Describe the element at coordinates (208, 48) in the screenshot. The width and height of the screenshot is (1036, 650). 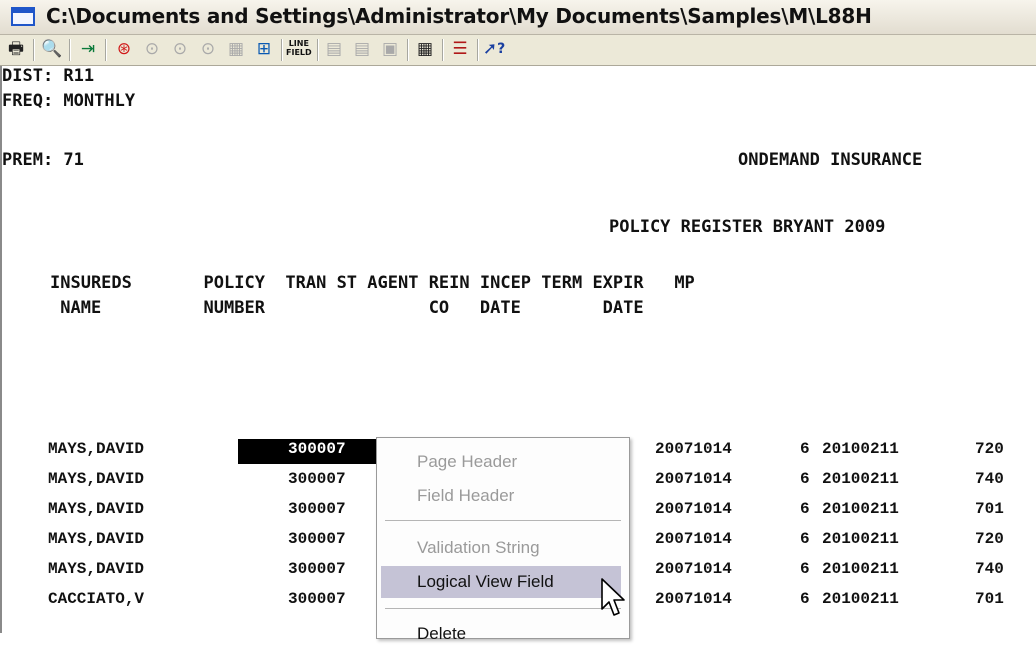
I see `nav-back-icon: ⊙` at that location.